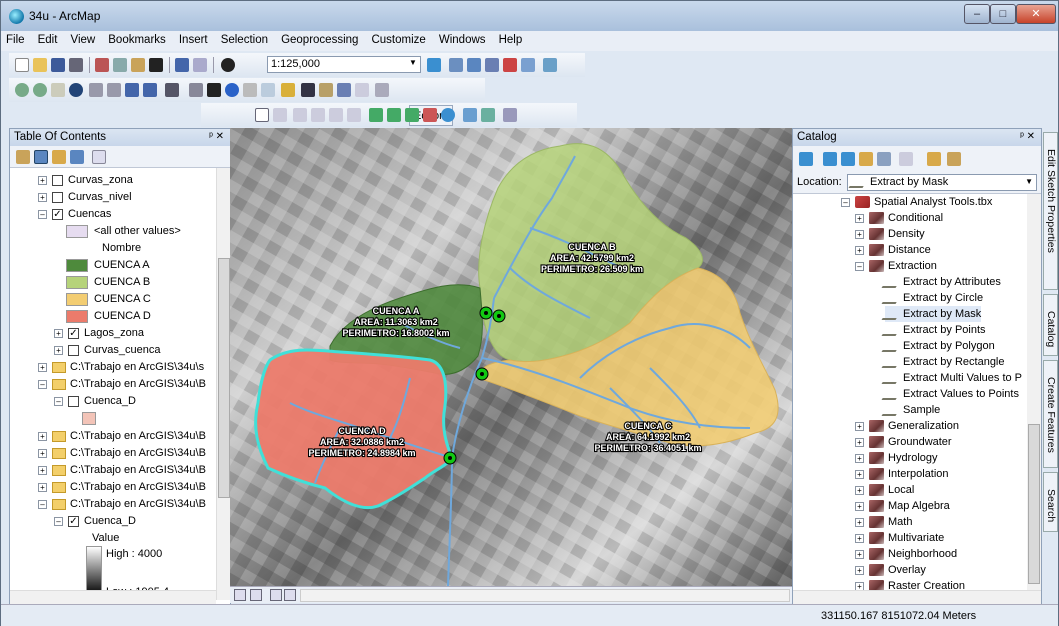 The height and width of the screenshot is (626, 1059). Describe the element at coordinates (95, 401) in the screenshot. I see `layer-cuenca-d: – Cuenca_D` at that location.